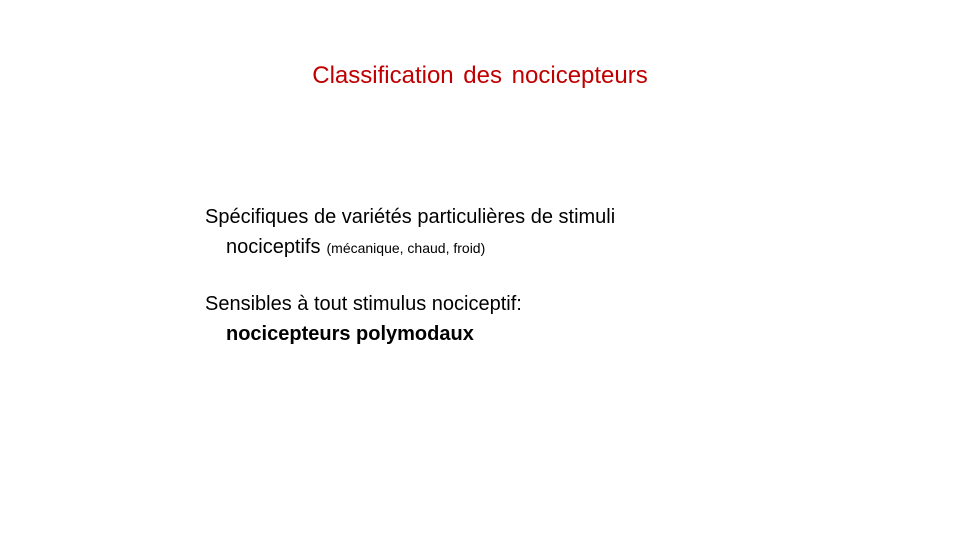 The width and height of the screenshot is (960, 540). I want to click on item-continuation: nociceptifs (mécanique, chaud, froid), so click(485, 247).